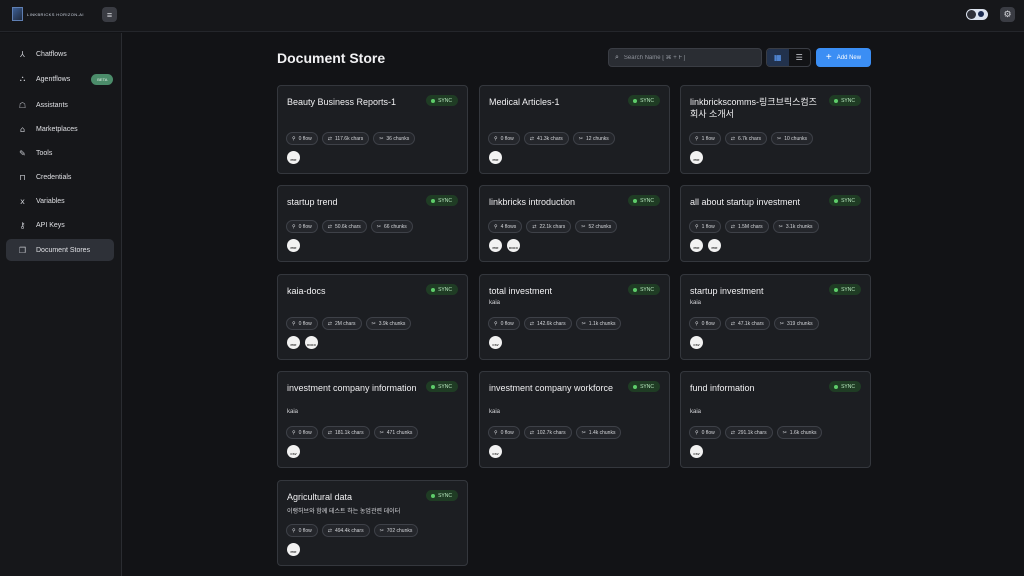 The height and width of the screenshot is (576, 1024). What do you see at coordinates (344, 512) in the screenshot?
I see `card-description: 이랭허브와 함께 테스트 하는 농업관련 데이터` at bounding box center [344, 512].